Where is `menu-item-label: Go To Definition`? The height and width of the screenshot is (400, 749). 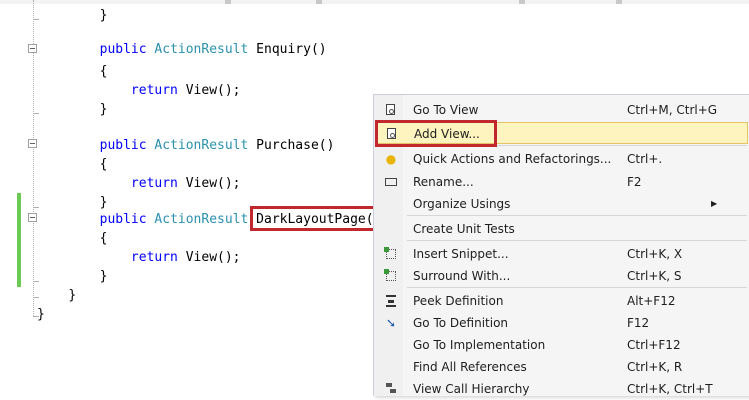
menu-item-label: Go To Definition is located at coordinates (461, 323).